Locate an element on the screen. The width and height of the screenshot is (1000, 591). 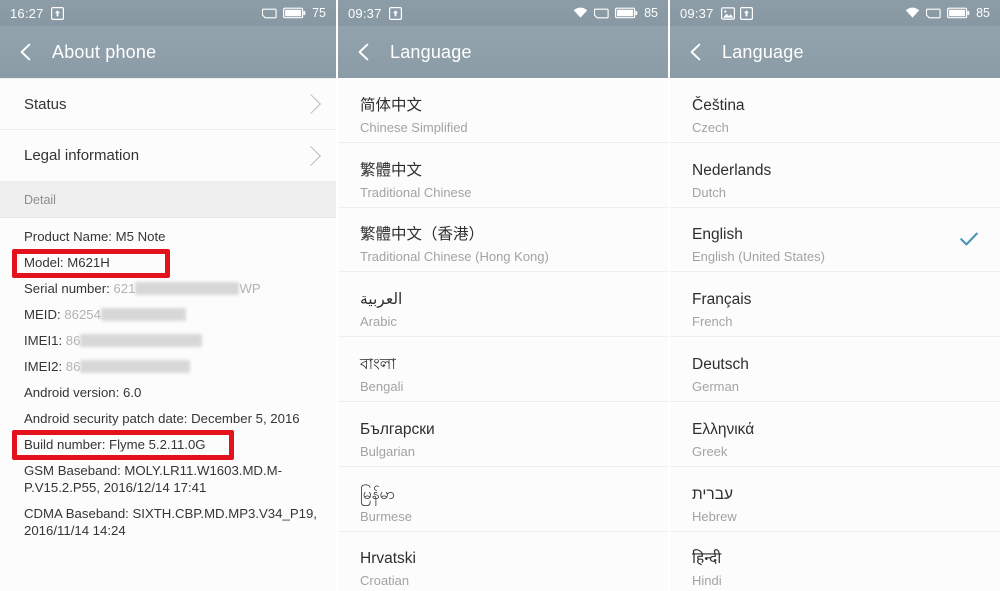
language-native-name: Čeština is located at coordinates (718, 105).